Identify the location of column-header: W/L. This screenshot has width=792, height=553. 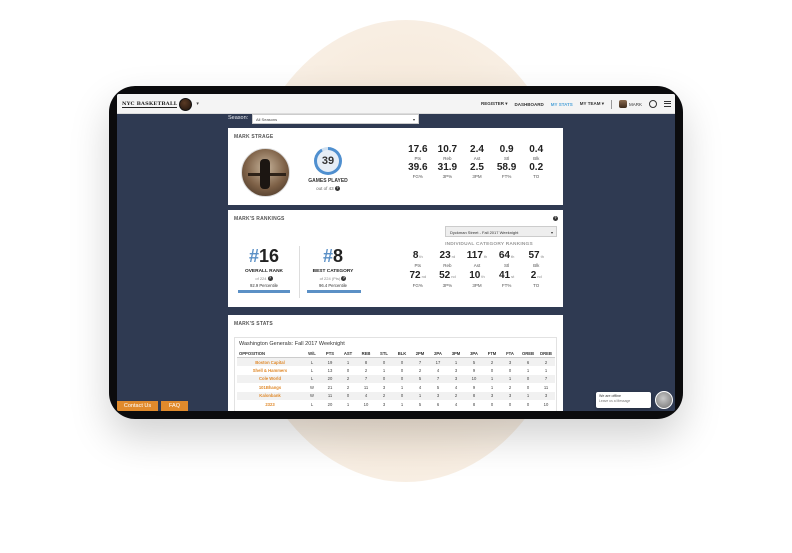
(312, 354).